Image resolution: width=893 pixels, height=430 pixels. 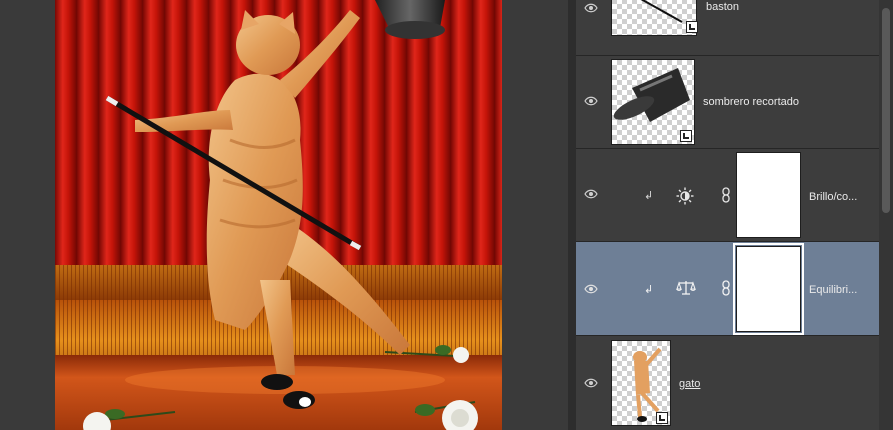 What do you see at coordinates (572, 215) in the screenshot?
I see `panel-divider` at bounding box center [572, 215].